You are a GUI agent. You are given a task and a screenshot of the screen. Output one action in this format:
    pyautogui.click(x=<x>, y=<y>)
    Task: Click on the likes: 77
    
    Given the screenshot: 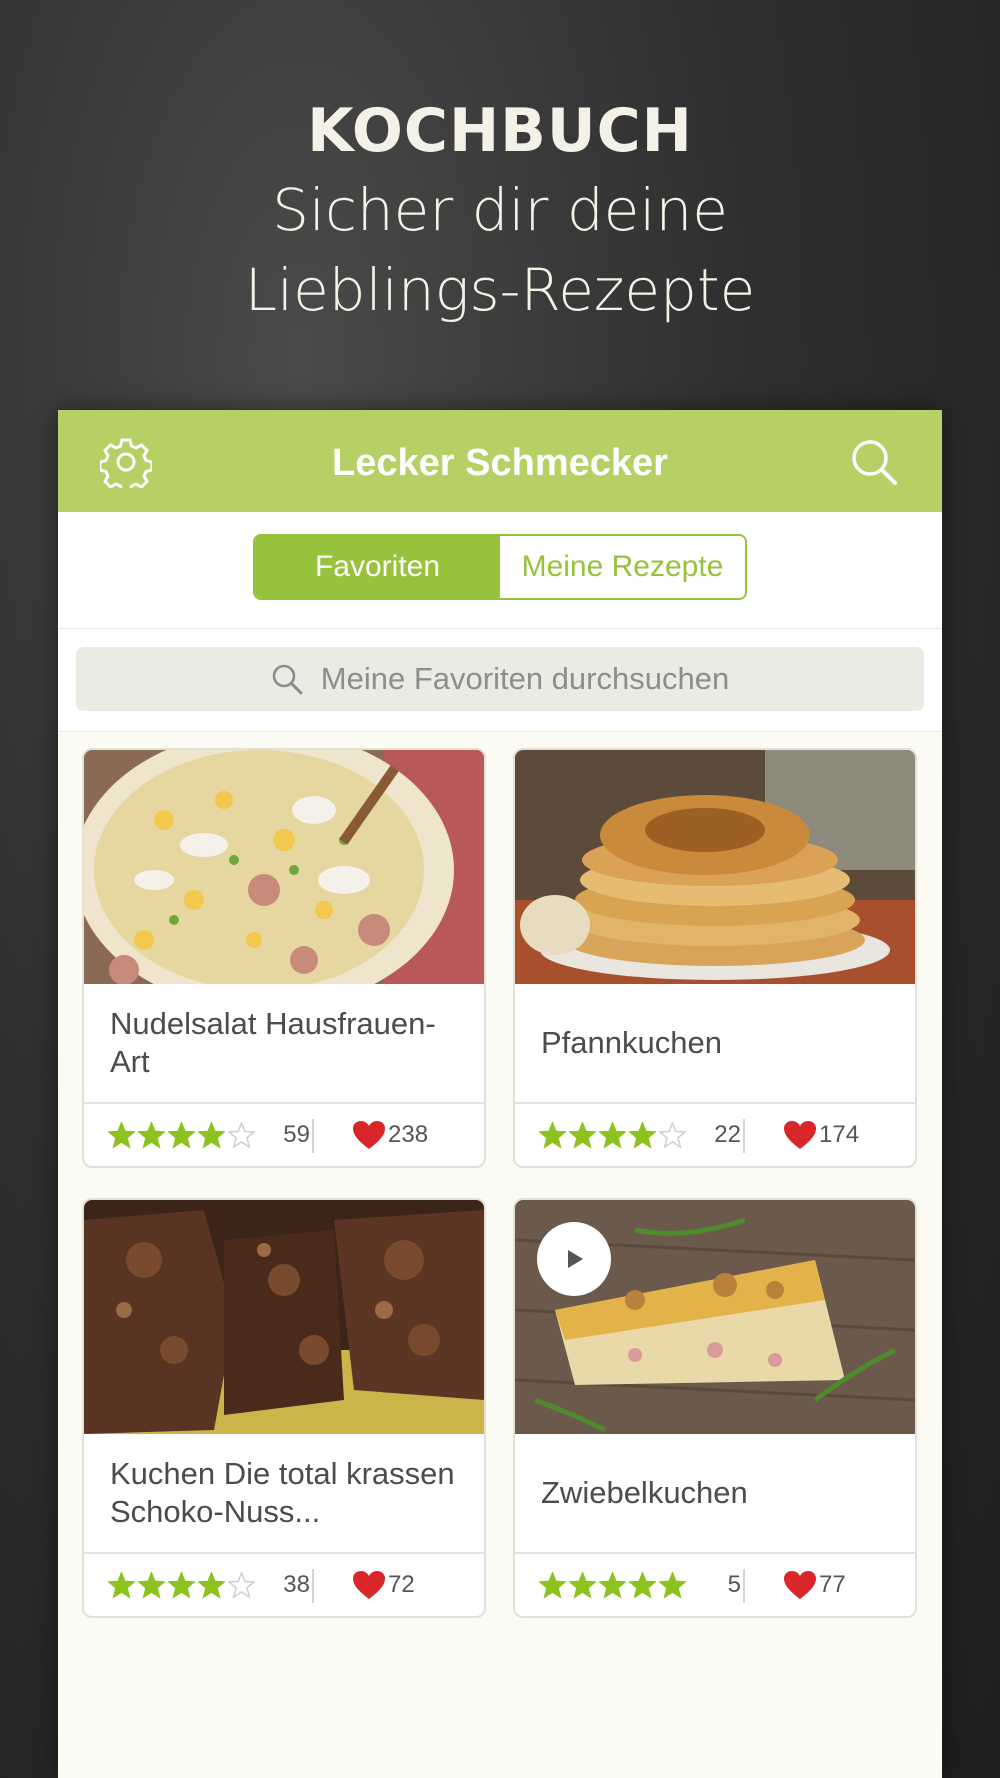 What is the action you would take?
    pyautogui.click(x=814, y=1585)
    